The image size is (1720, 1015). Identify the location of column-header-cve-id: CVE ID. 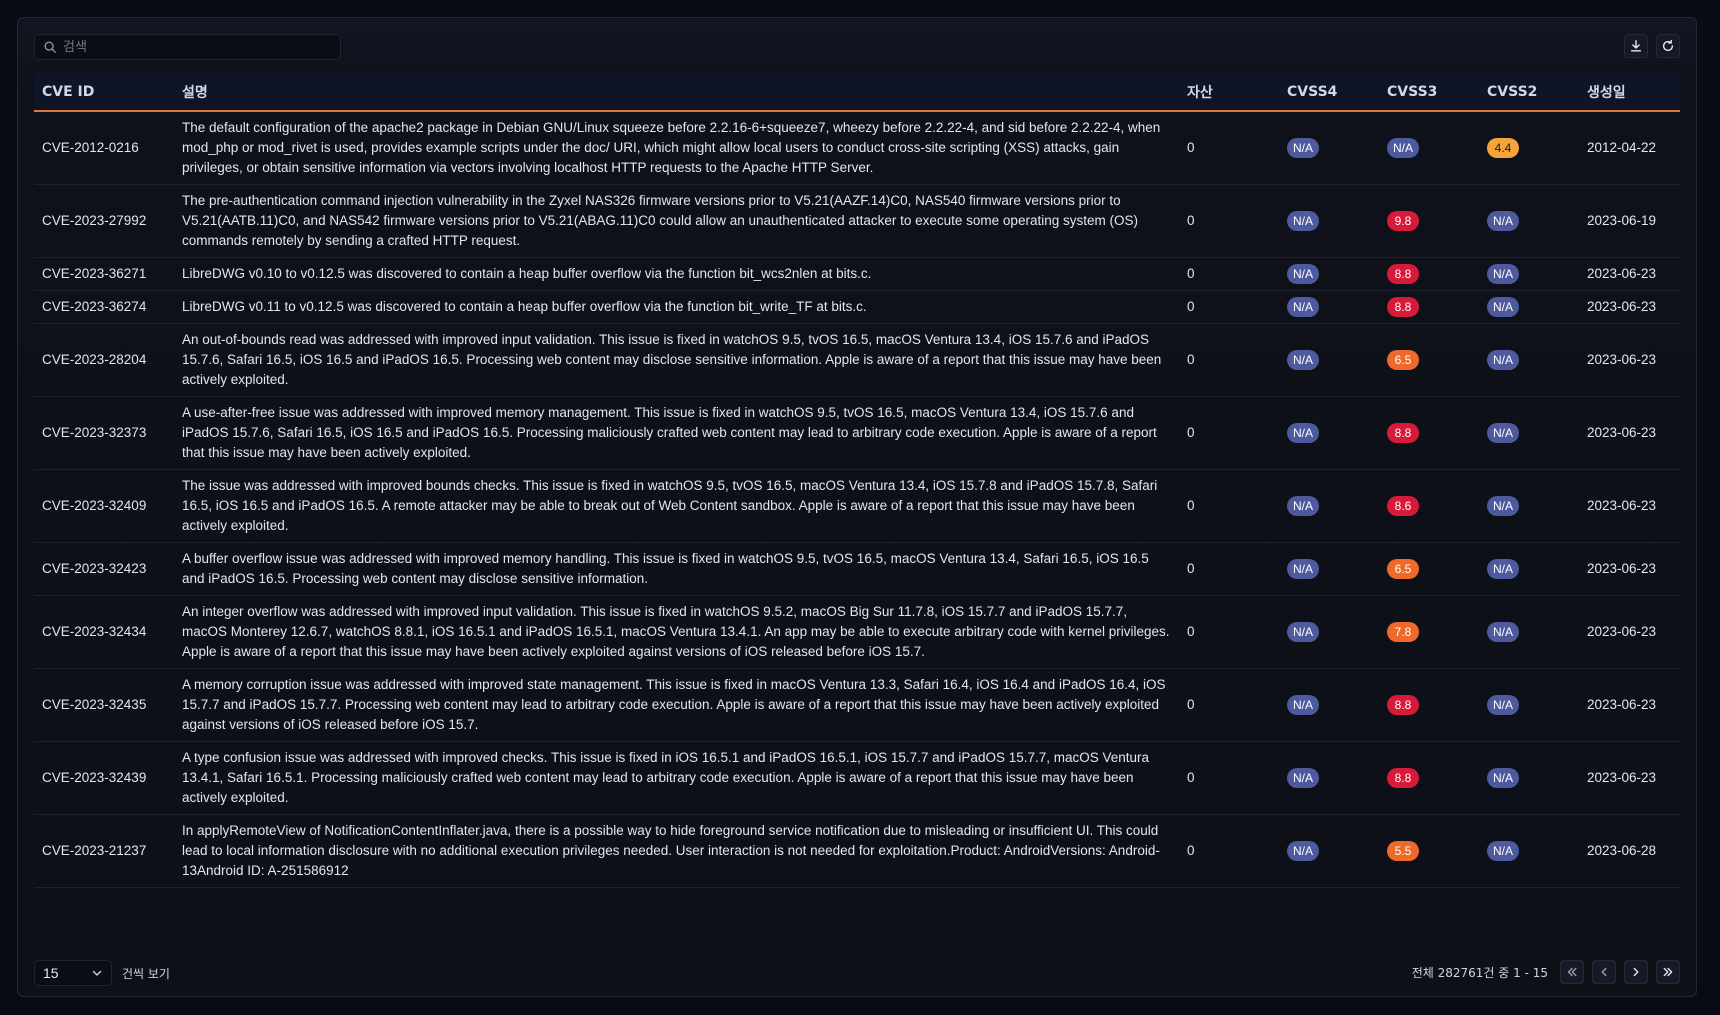
(104, 92).